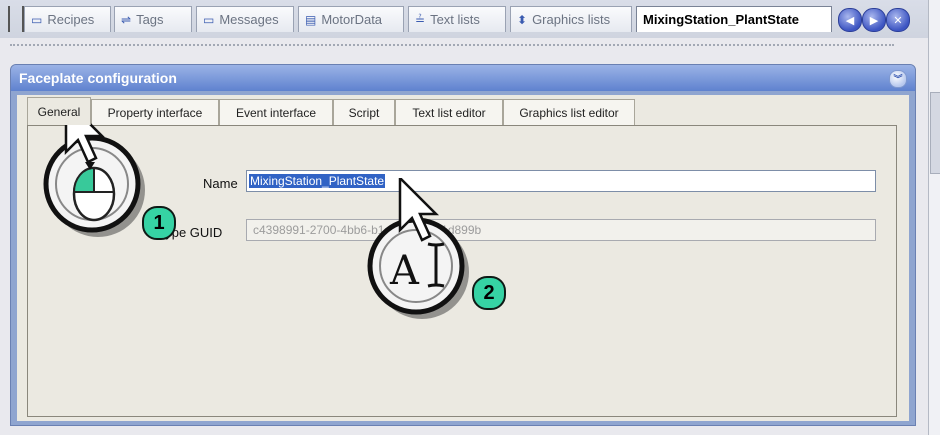 Image resolution: width=940 pixels, height=435 pixels. Describe the element at coordinates (16, 19) in the screenshot. I see `tab-strip-grip` at that location.